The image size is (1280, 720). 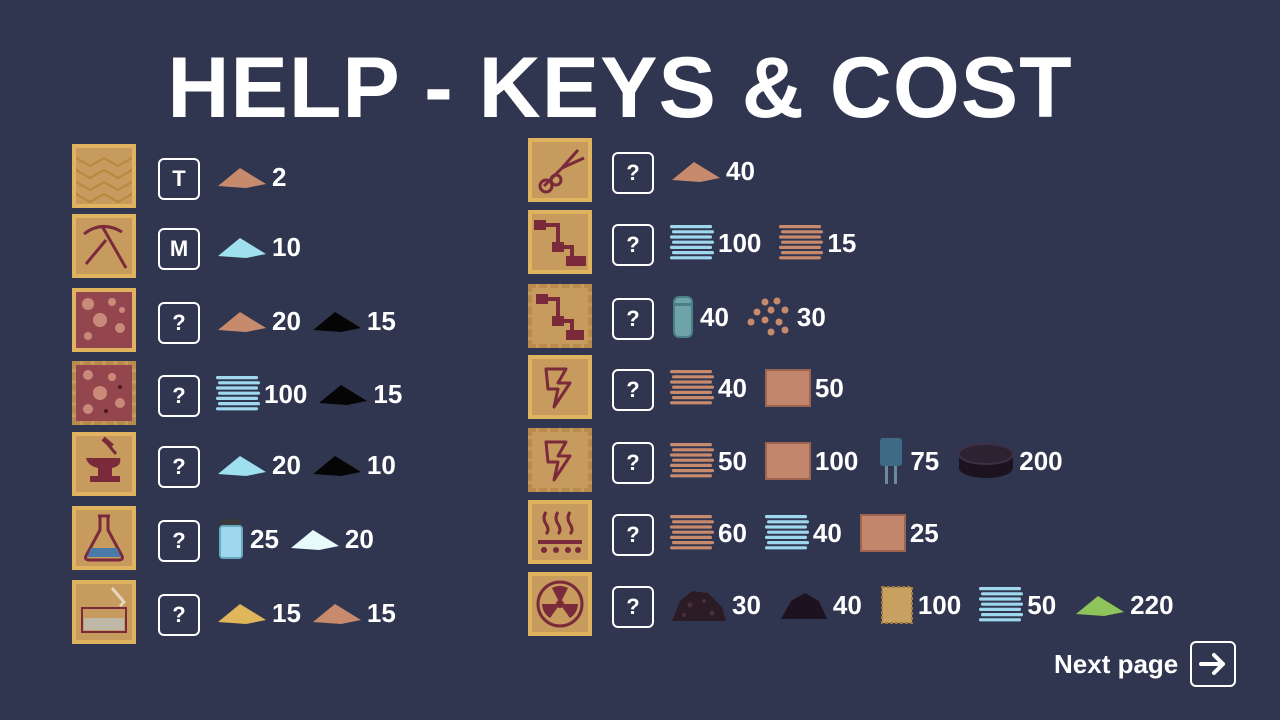 What do you see at coordinates (878, 388) in the screenshot?
I see `cost-row: ? 40 50` at bounding box center [878, 388].